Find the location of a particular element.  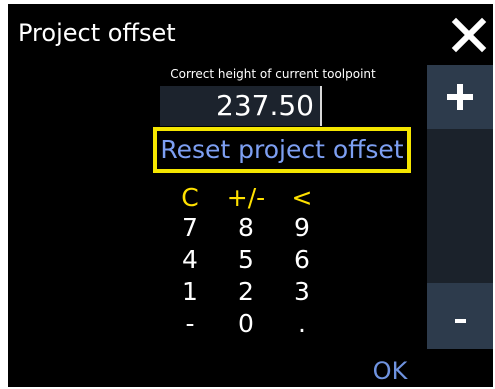

backspace-key: < is located at coordinates (302, 198).